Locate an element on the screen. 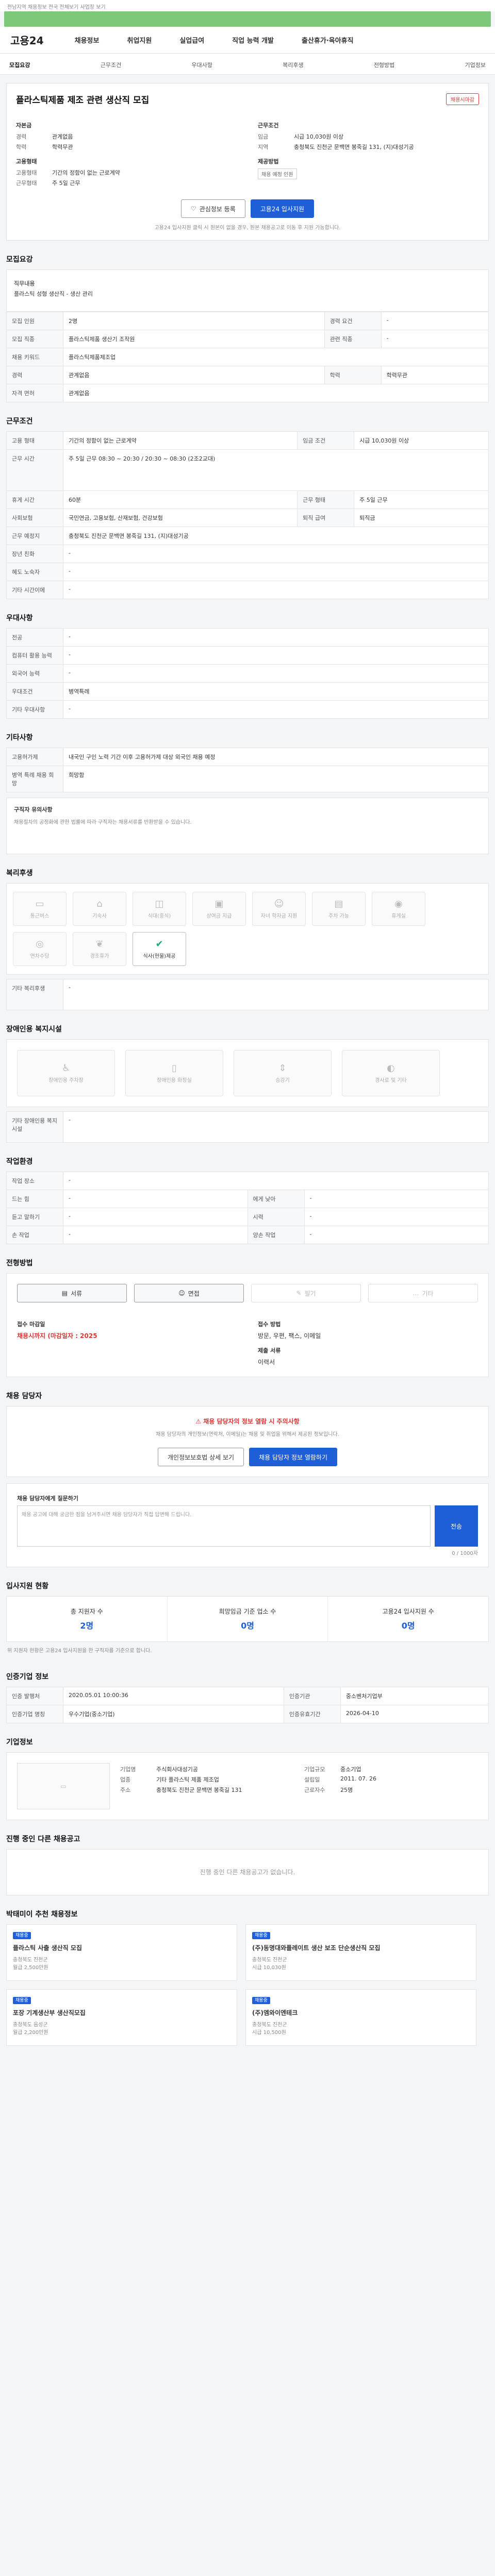  nav-item: 취업지원 is located at coordinates (139, 40).